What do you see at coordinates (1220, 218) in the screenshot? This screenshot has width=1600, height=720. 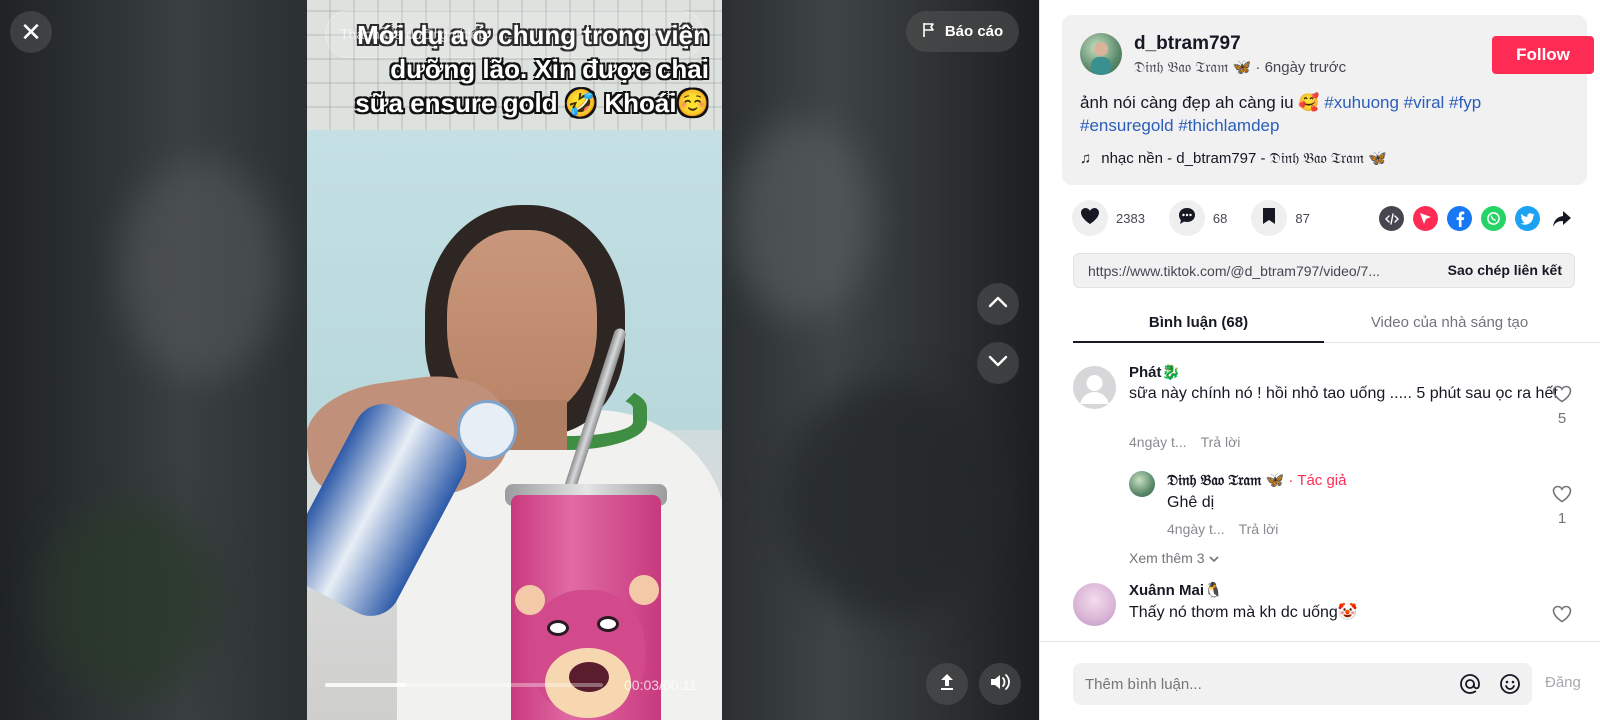 I see `comment-count: 68` at bounding box center [1220, 218].